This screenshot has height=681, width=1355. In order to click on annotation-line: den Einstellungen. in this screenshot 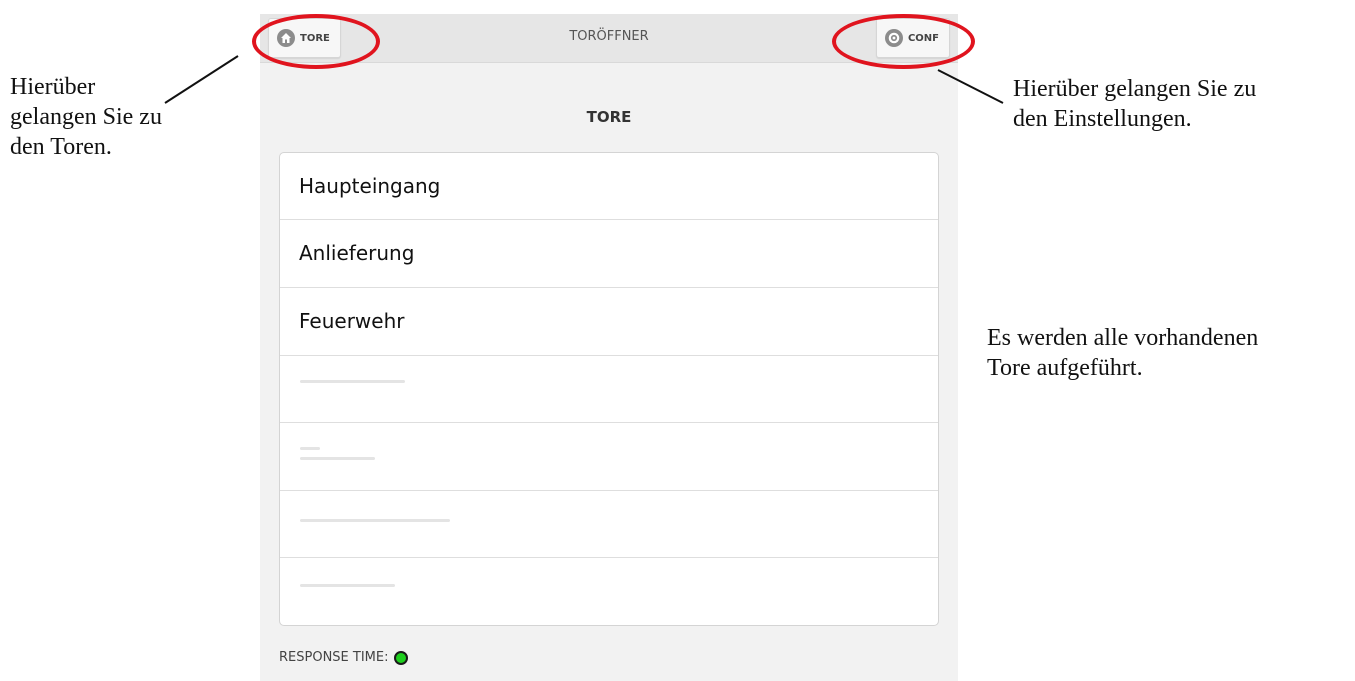, I will do `click(1102, 119)`.